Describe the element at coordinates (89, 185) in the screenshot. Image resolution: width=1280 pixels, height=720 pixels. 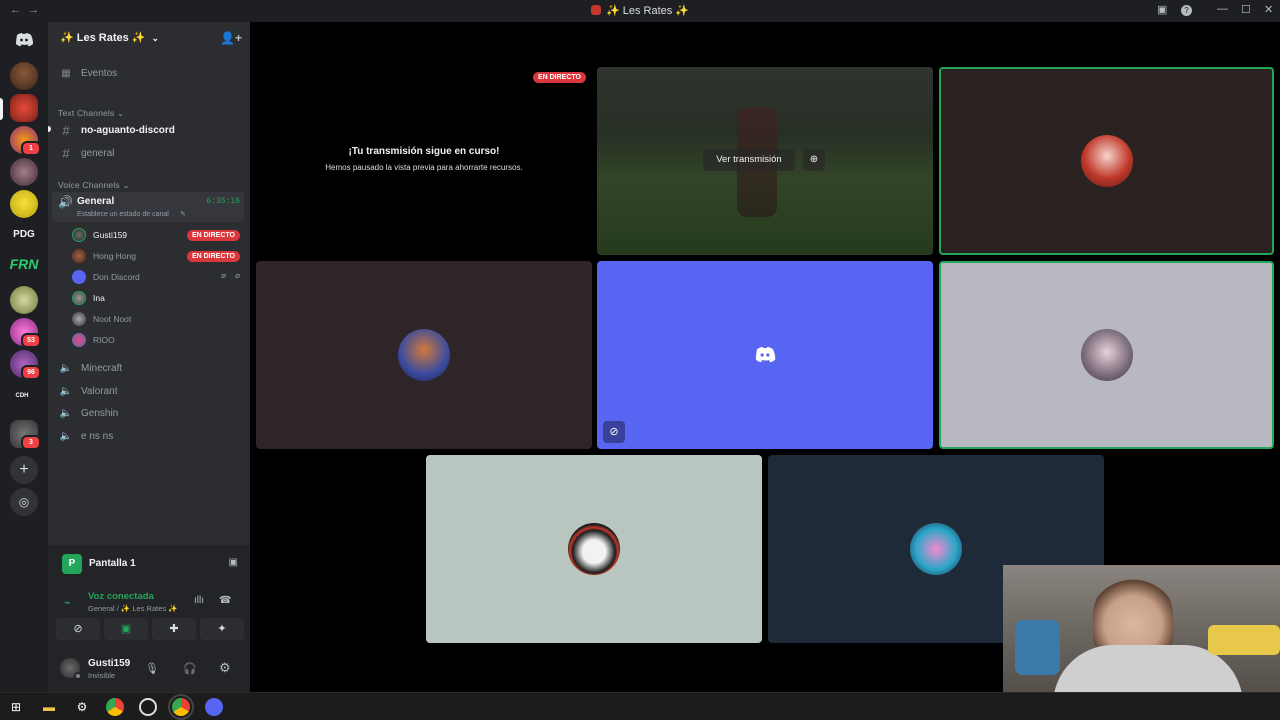
I see `category-label: Voice Channels` at that location.